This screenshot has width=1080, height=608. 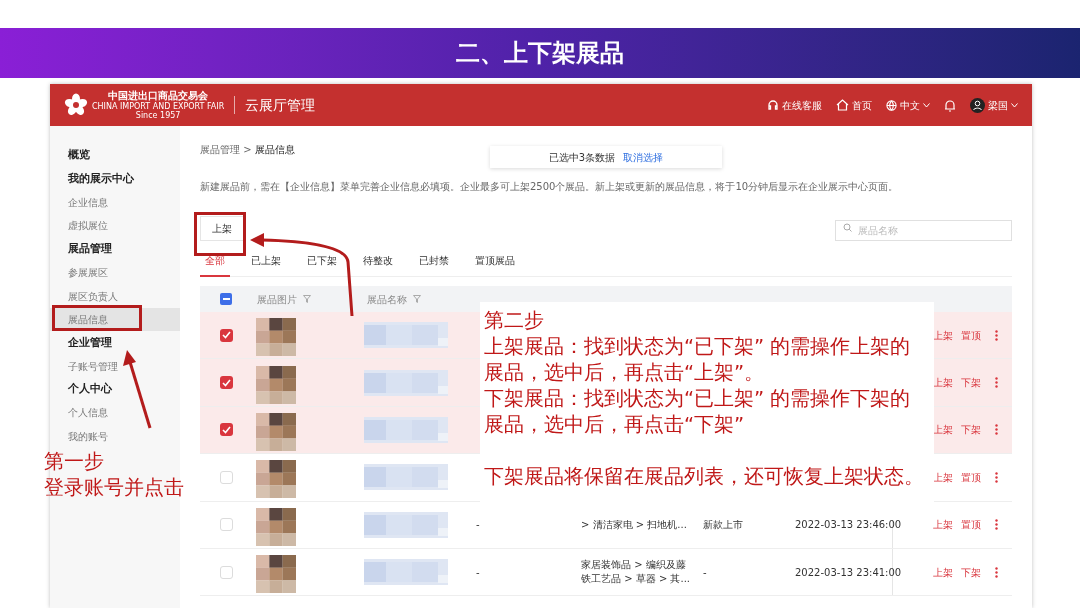 What do you see at coordinates (698, 412) in the screenshot?
I see `annotation-text: 下架展品：找到状态为“已上架” 的需操作下架的展品，选中后，再点击“下架”` at bounding box center [698, 412].